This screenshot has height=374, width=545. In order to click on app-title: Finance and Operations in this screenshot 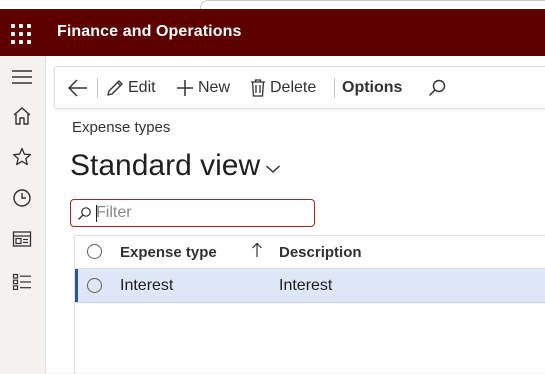, I will do `click(149, 31)`.